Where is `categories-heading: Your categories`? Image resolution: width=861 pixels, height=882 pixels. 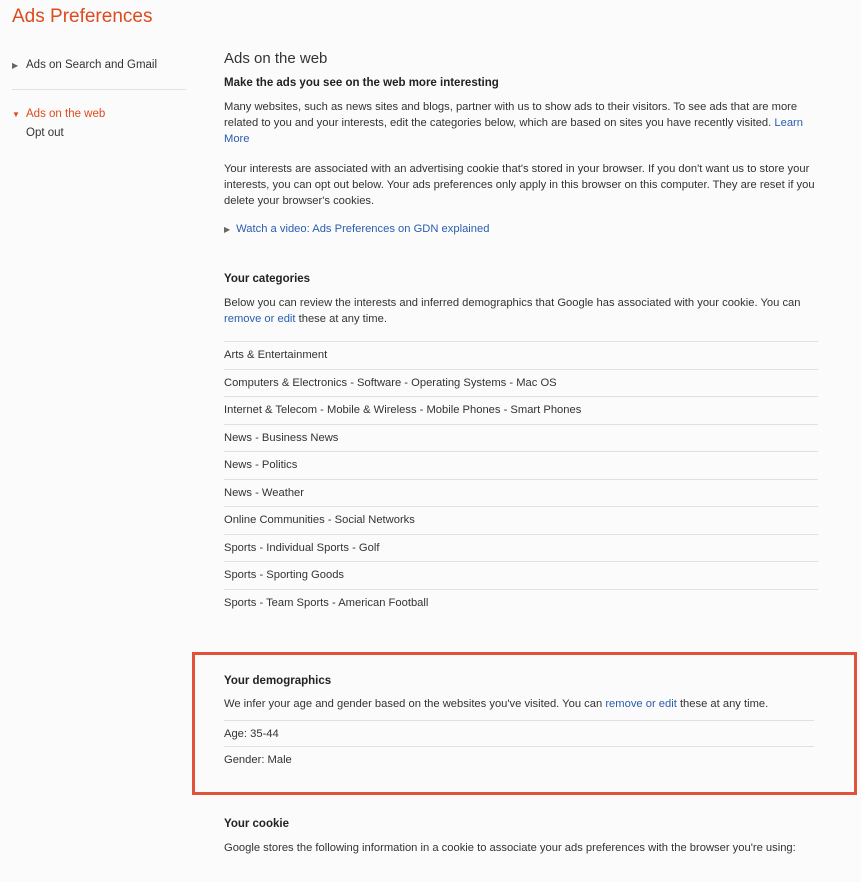 categories-heading: Your categories is located at coordinates (267, 279).